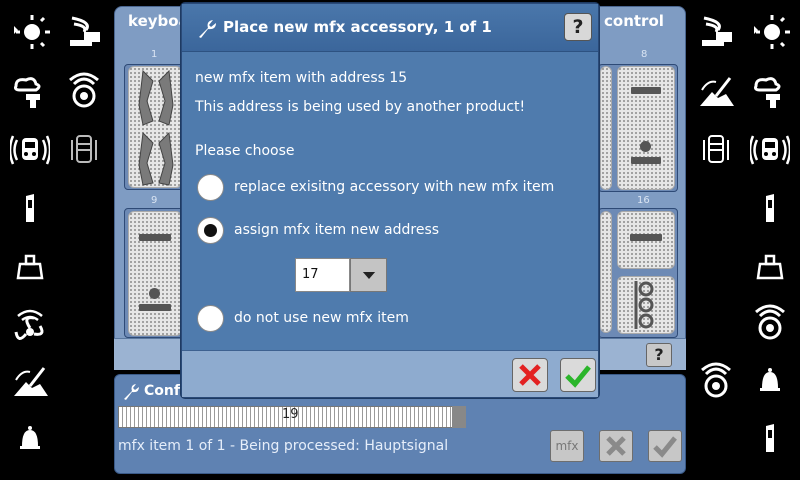 Image resolution: width=800 pixels, height=480 pixels. Describe the element at coordinates (290, 414) in the screenshot. I see `progress-value: 19` at that location.